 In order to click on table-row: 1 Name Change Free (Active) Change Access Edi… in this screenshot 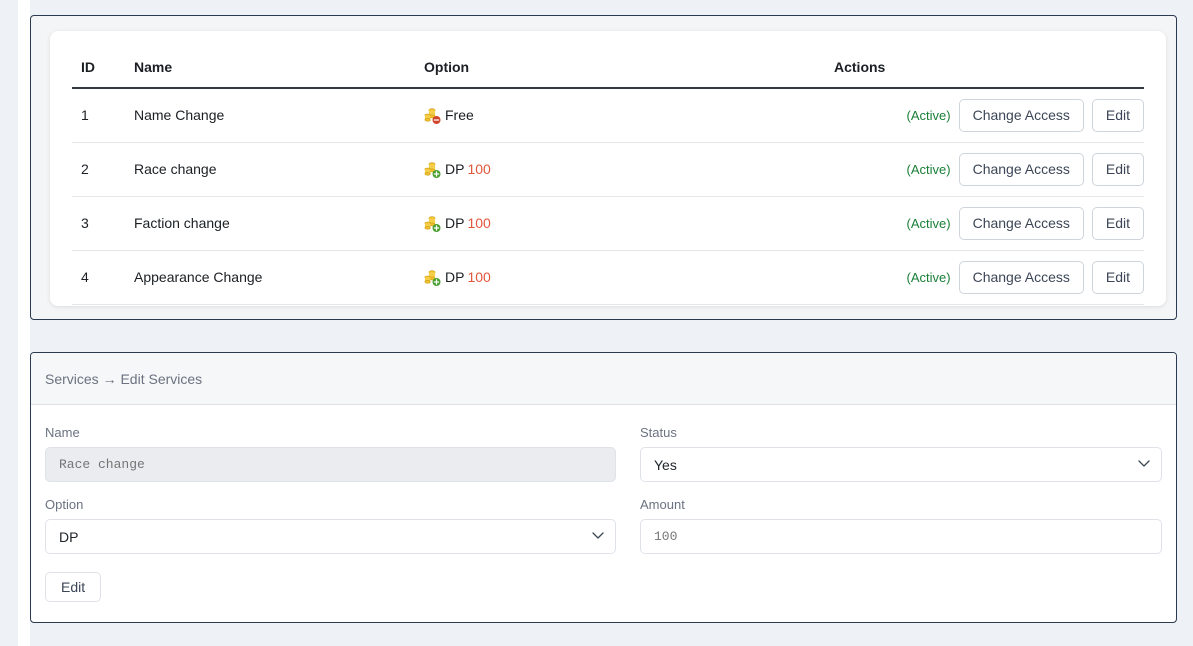, I will do `click(608, 115)`.